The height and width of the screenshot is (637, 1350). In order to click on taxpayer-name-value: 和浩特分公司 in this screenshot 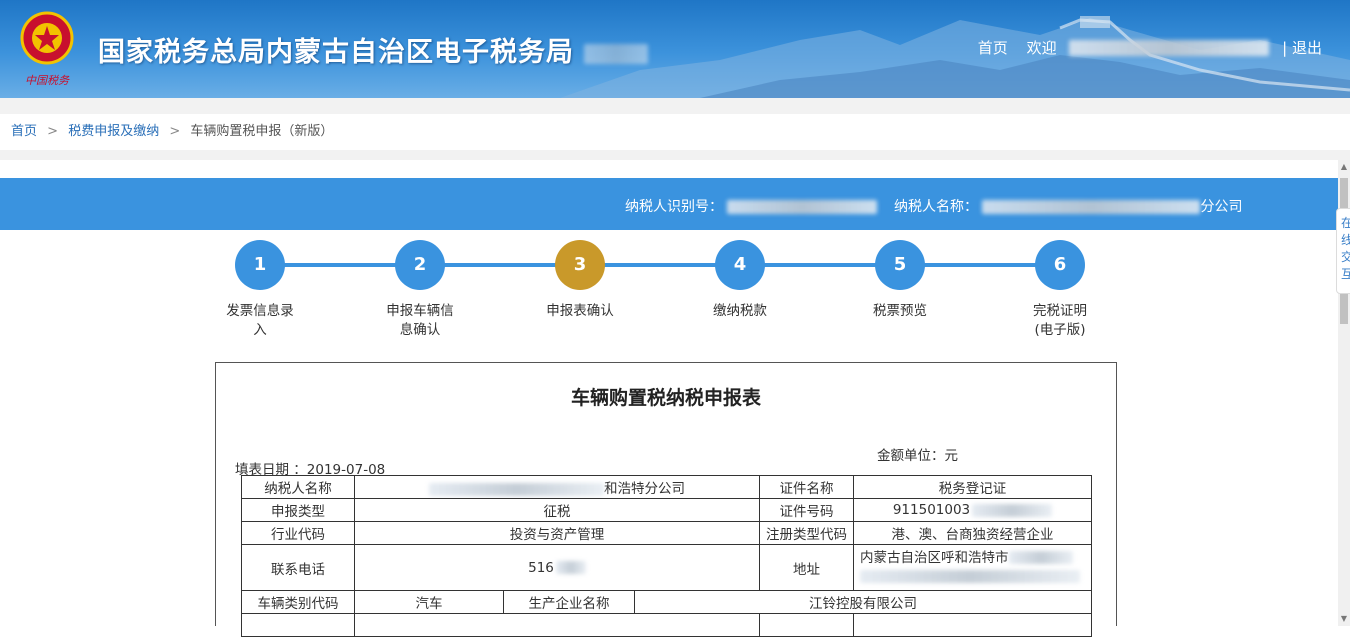, I will do `click(557, 487)`.